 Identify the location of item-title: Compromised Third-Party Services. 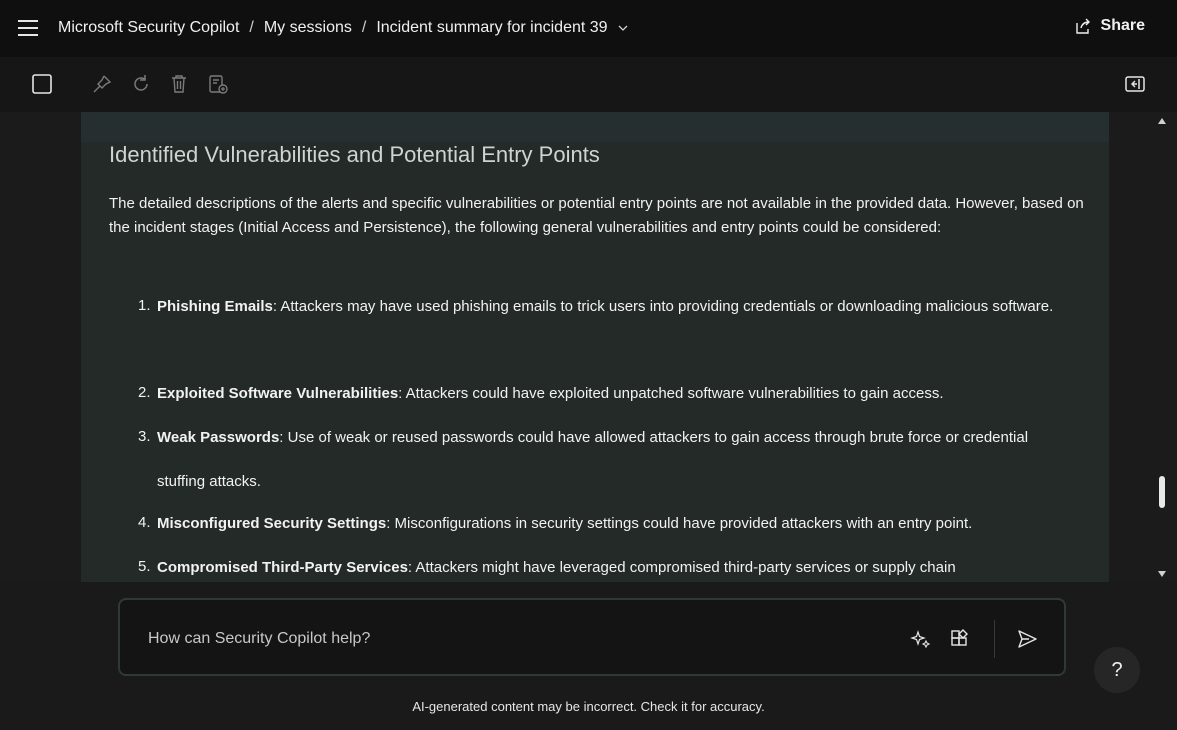
(282, 567).